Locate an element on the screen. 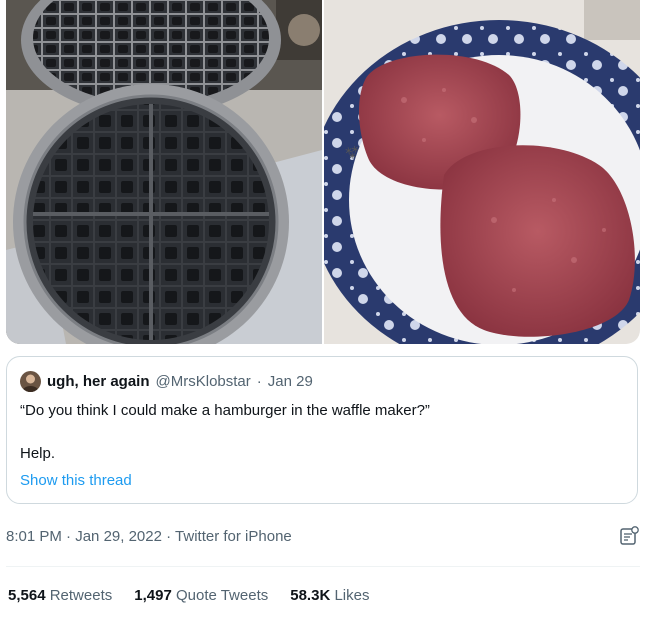 This screenshot has height=628, width=654. quoted-tweet-date: Jan 29 is located at coordinates (290, 381).